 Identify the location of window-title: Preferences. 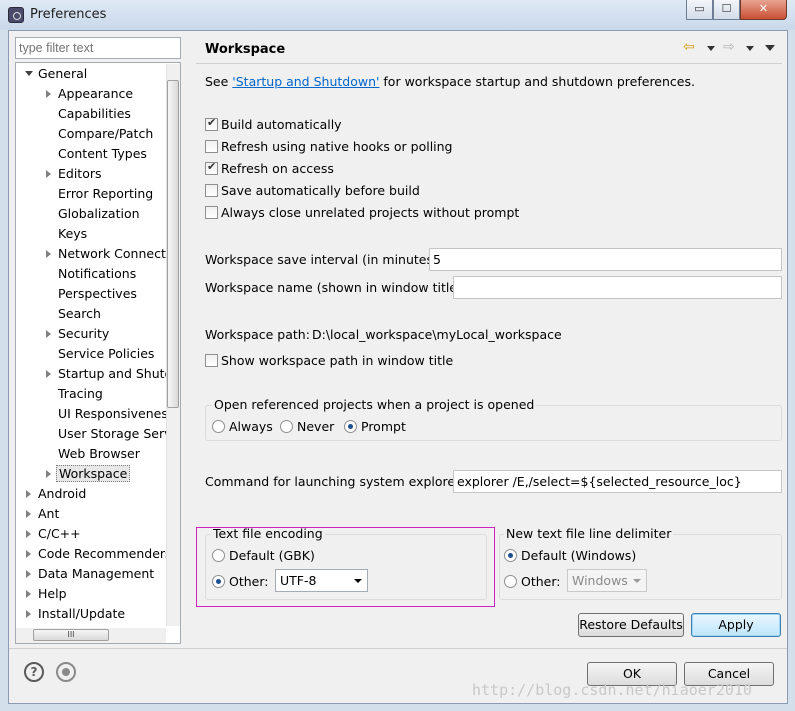
(68, 14).